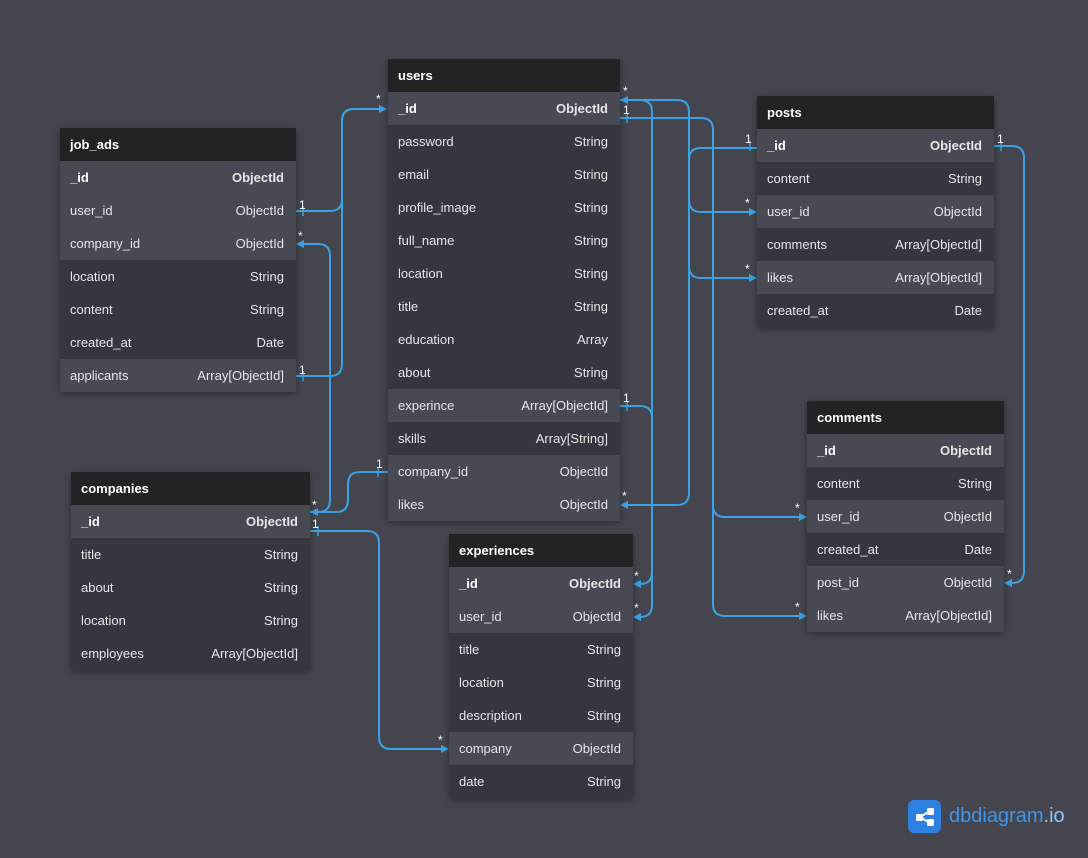  Describe the element at coordinates (178, 210) in the screenshot. I see `field-row-job-ads-user-id: user_id ObjectId` at that location.